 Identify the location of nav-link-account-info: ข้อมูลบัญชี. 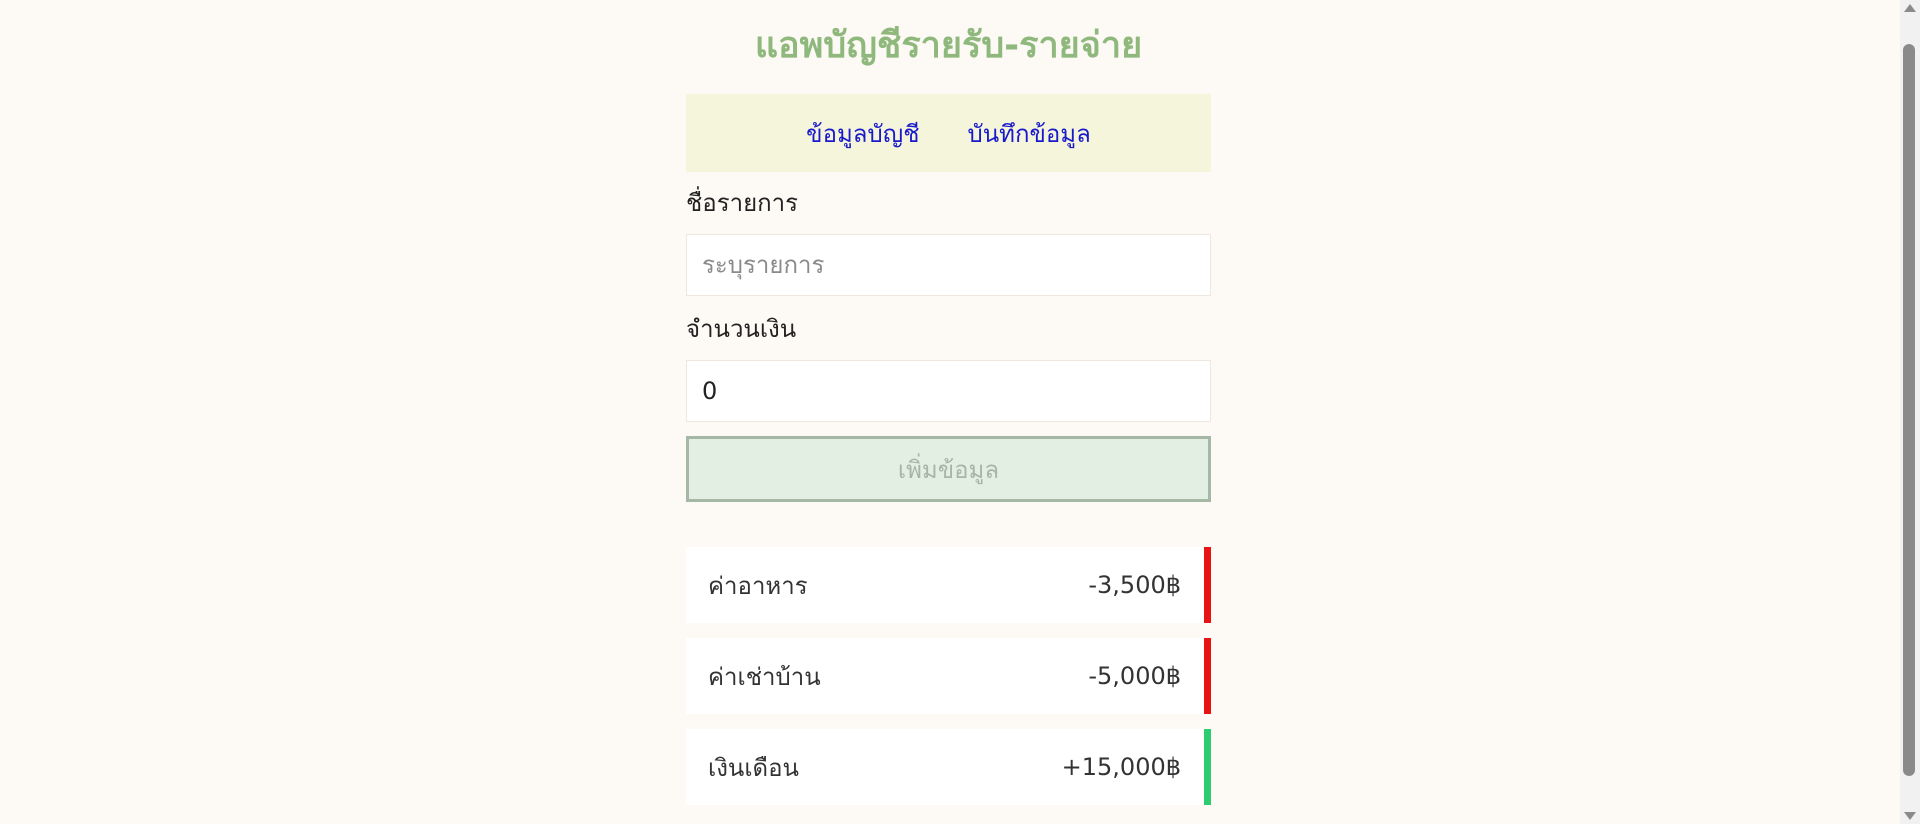
(862, 133).